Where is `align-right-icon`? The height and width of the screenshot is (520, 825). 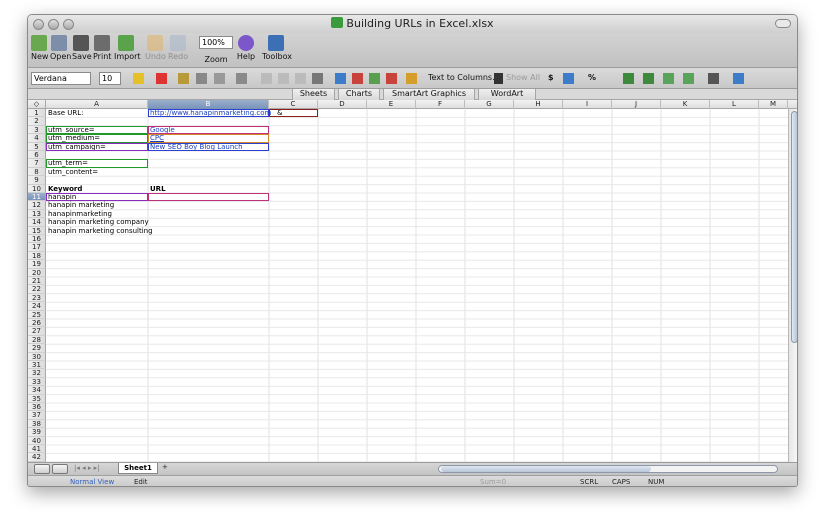 align-right-icon is located at coordinates (300, 78).